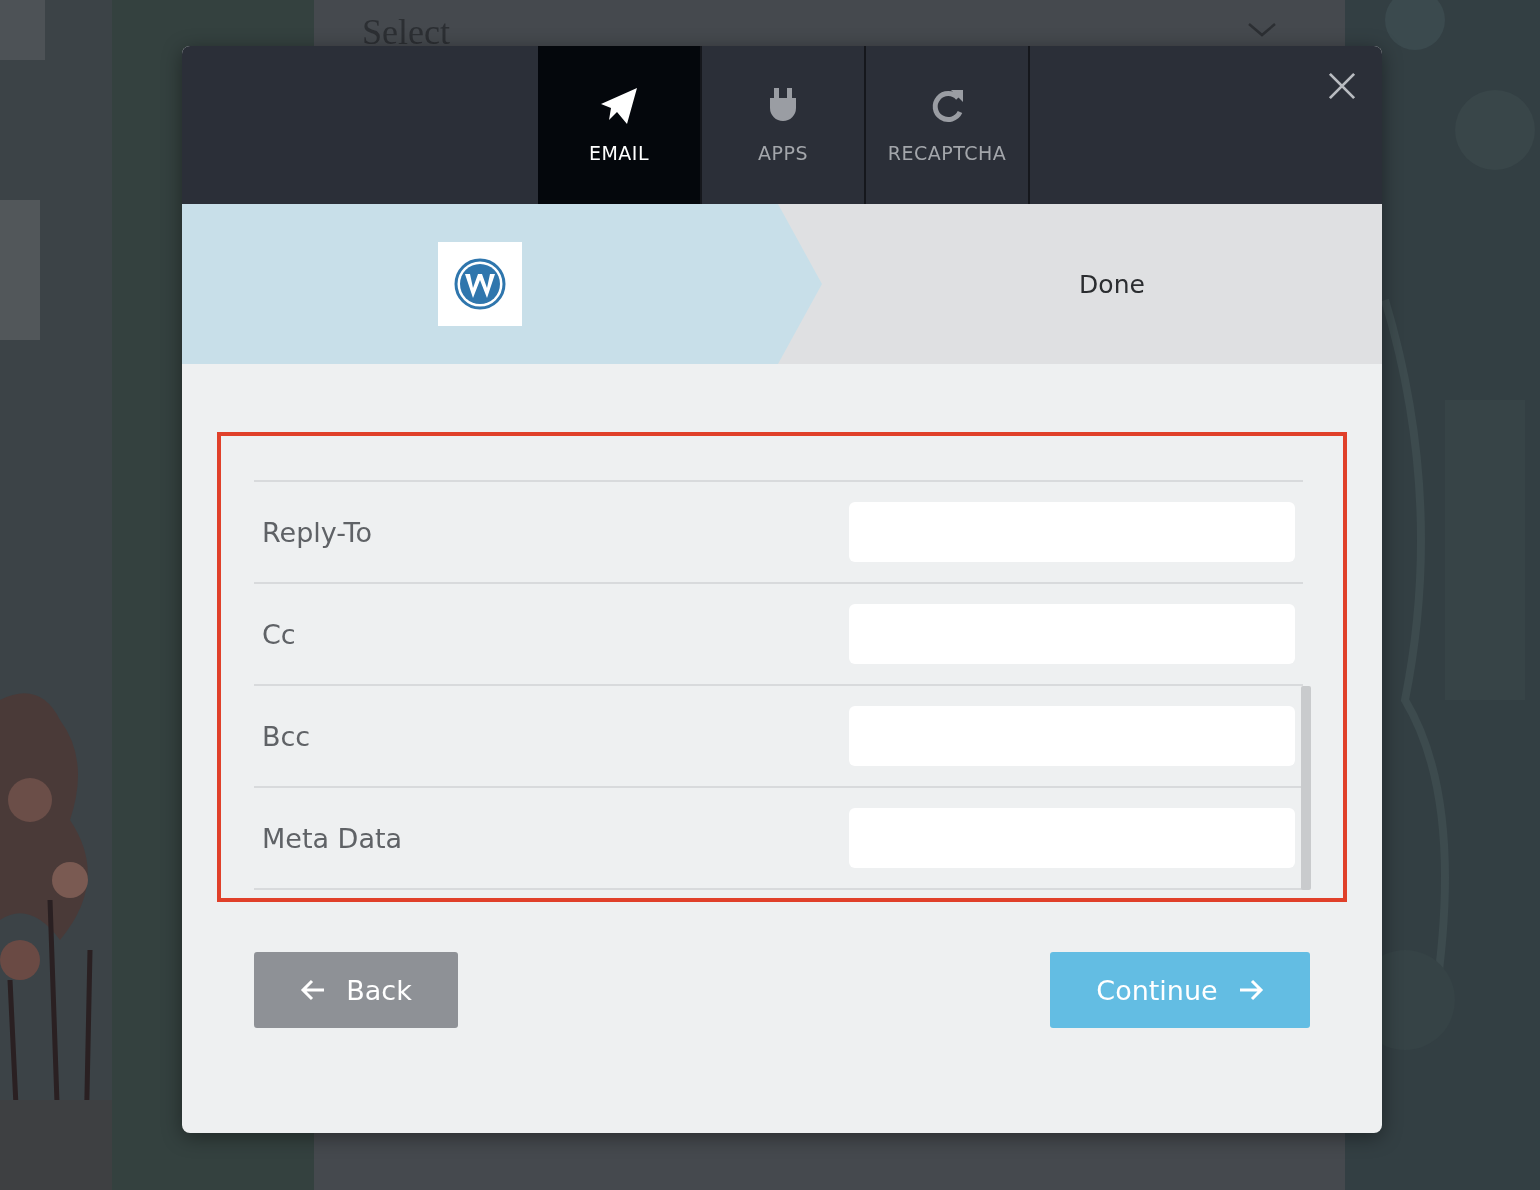 The width and height of the screenshot is (1540, 1190). I want to click on paper-plane-icon, so click(619, 106).